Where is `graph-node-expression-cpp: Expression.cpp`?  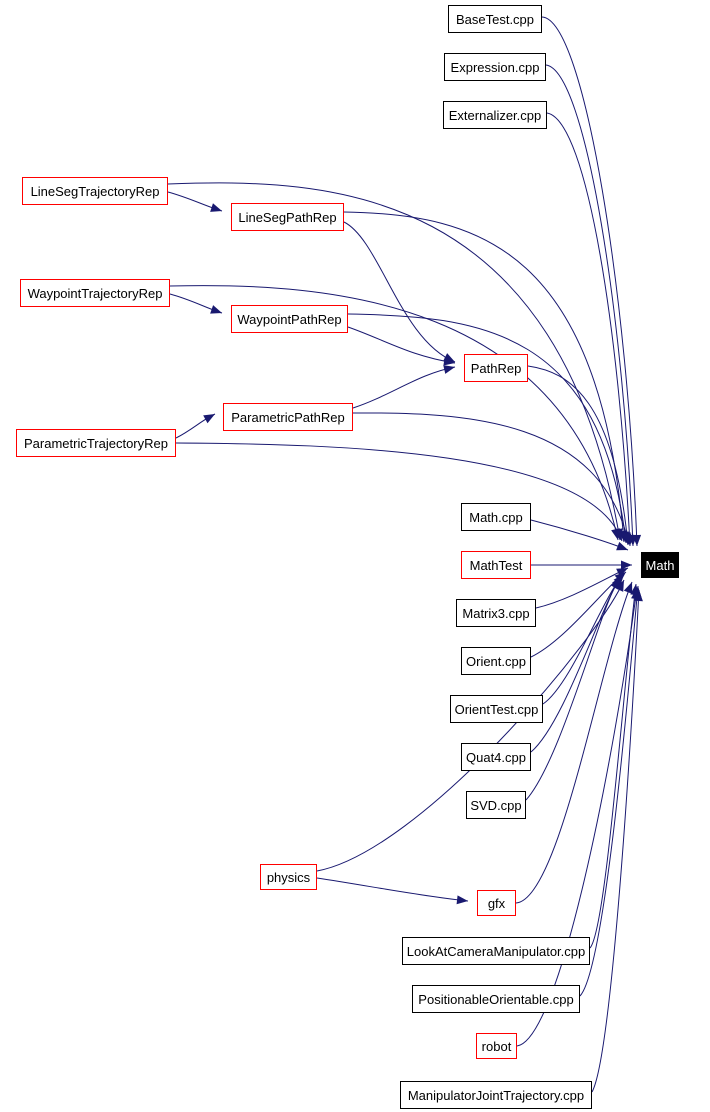 graph-node-expression-cpp: Expression.cpp is located at coordinates (495, 67).